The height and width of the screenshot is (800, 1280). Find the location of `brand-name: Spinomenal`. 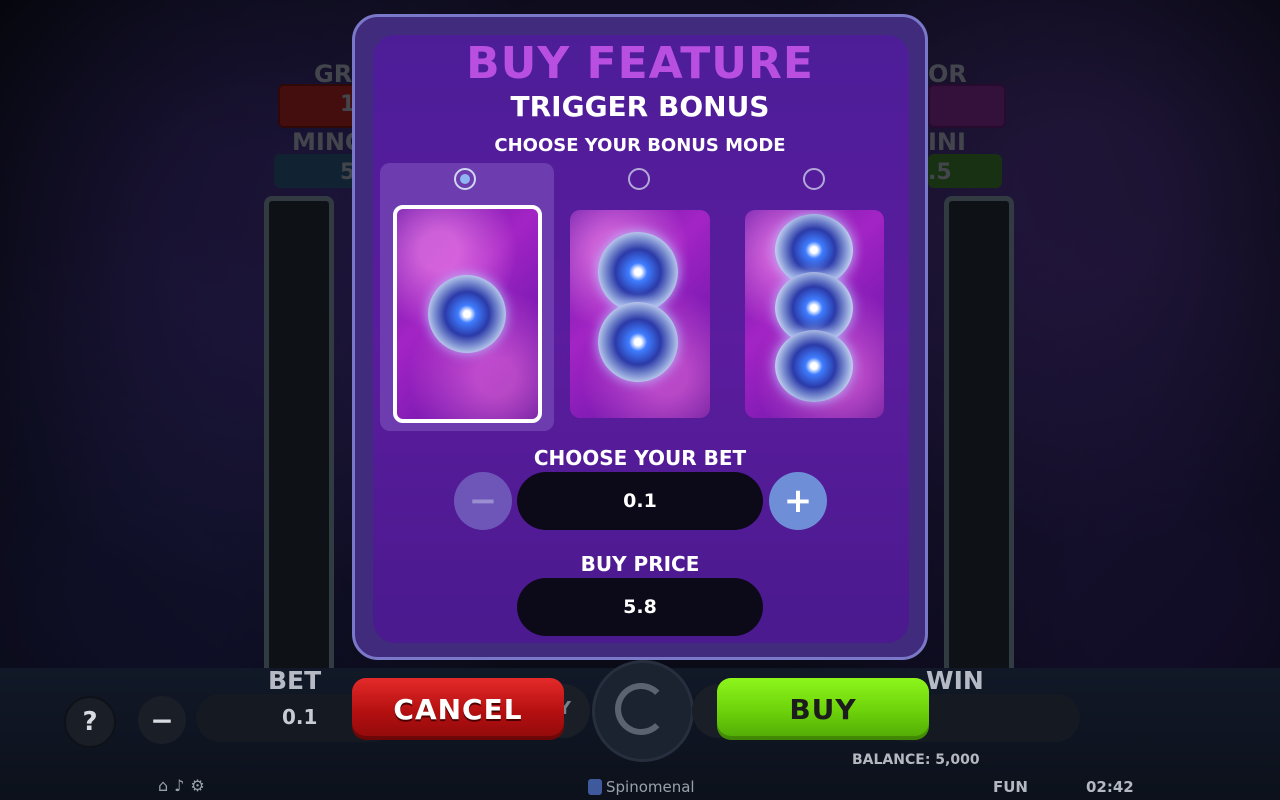

brand-name: Spinomenal is located at coordinates (650, 787).